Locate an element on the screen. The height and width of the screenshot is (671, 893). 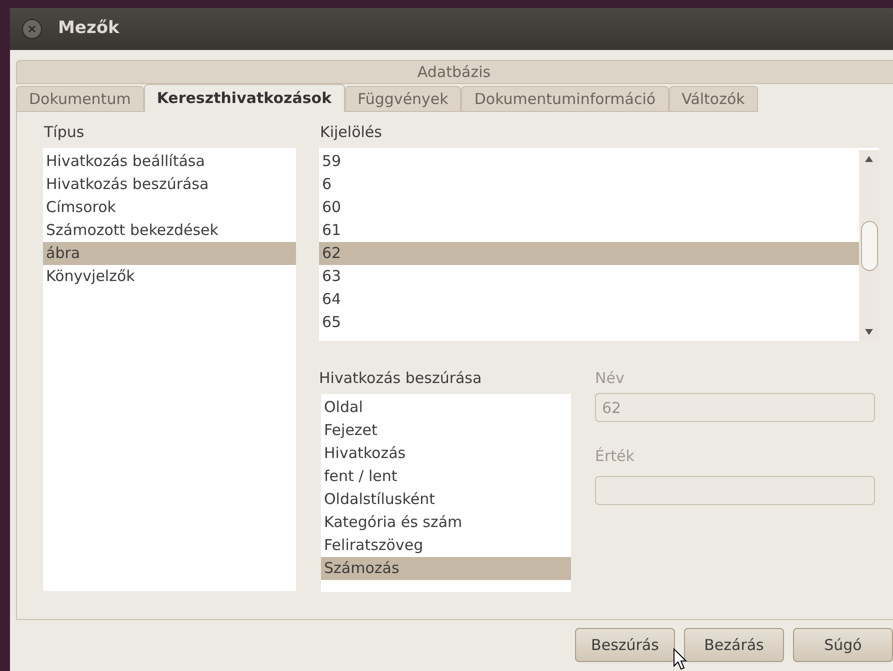
dialog-button: Bezárás is located at coordinates (734, 645).